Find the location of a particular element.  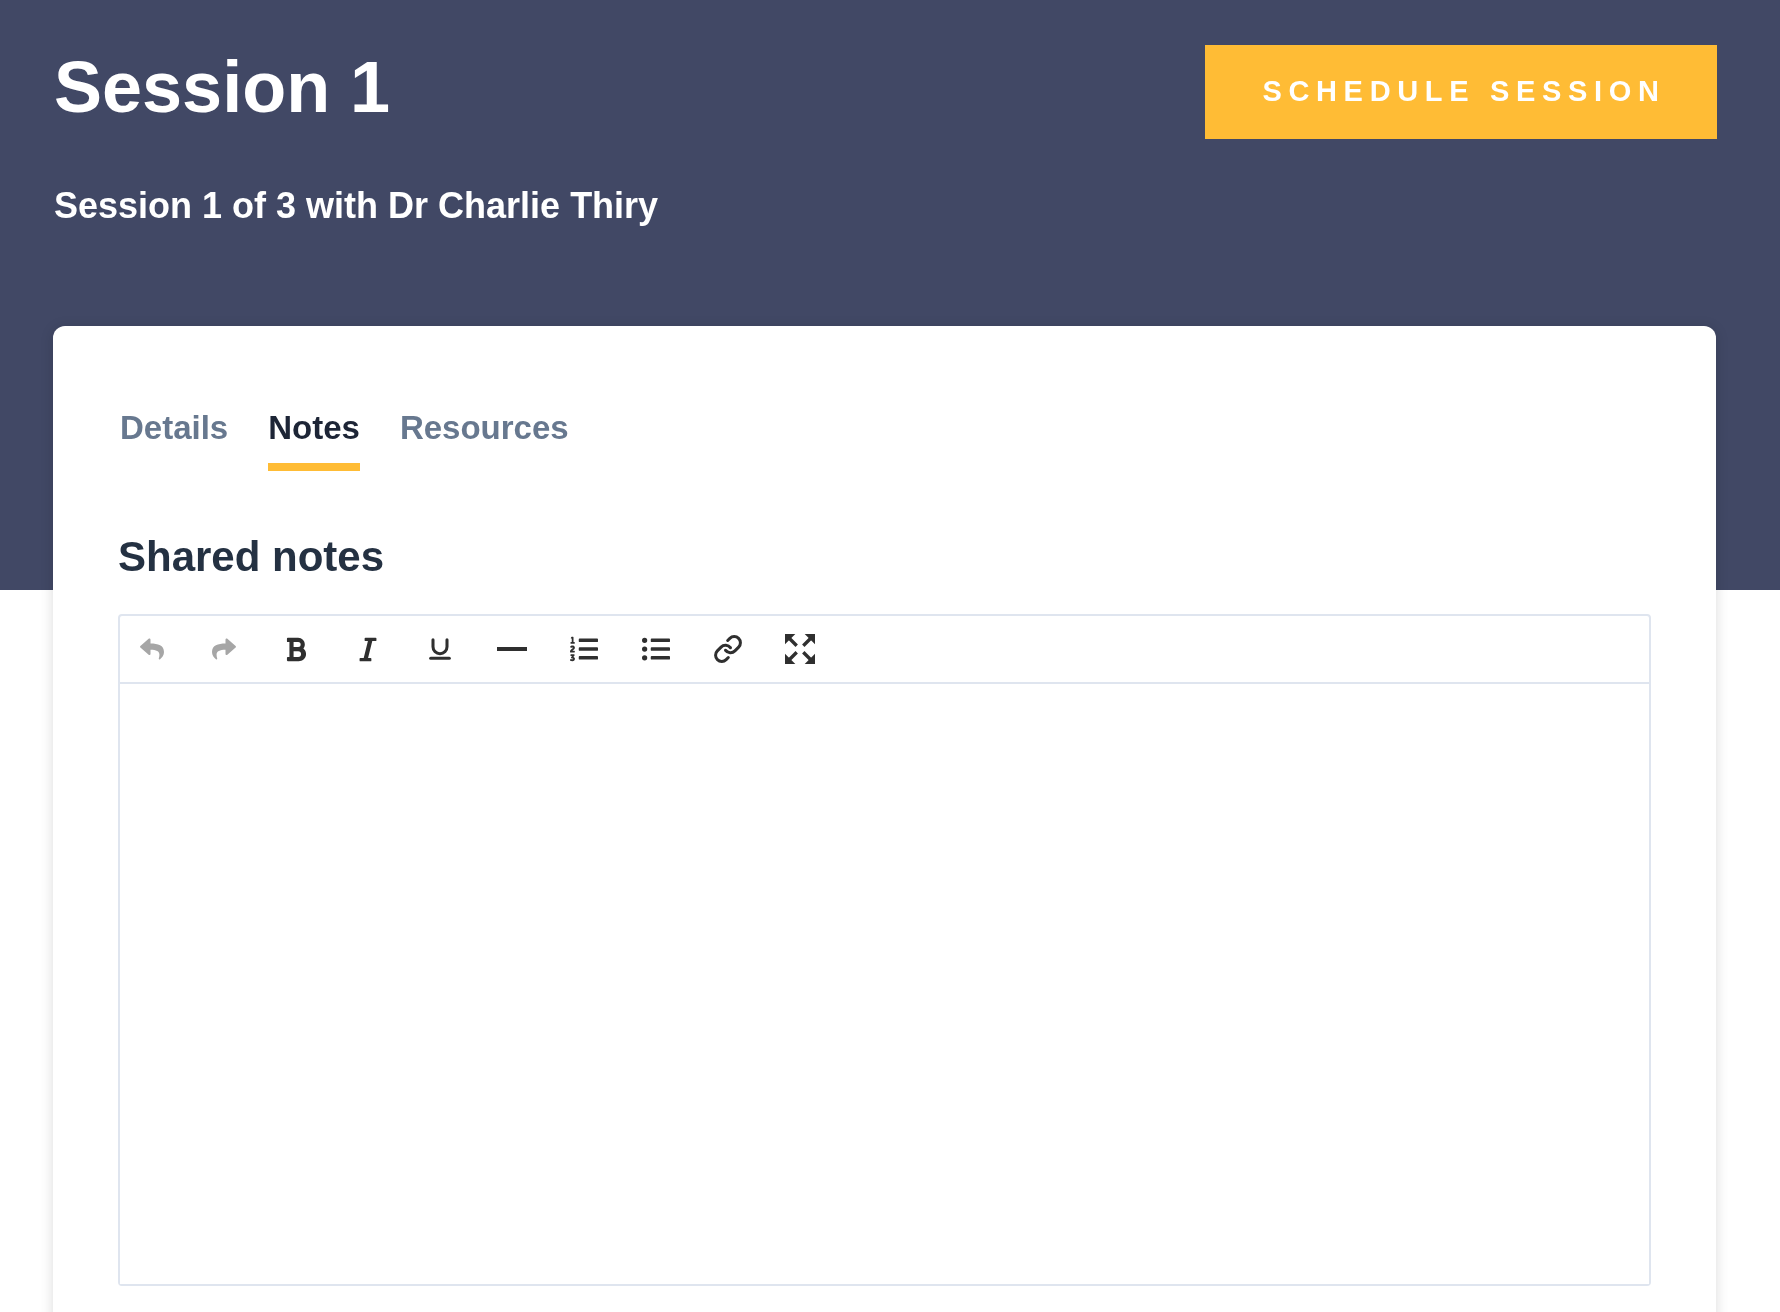

bullet-list-icon is located at coordinates (656, 649).